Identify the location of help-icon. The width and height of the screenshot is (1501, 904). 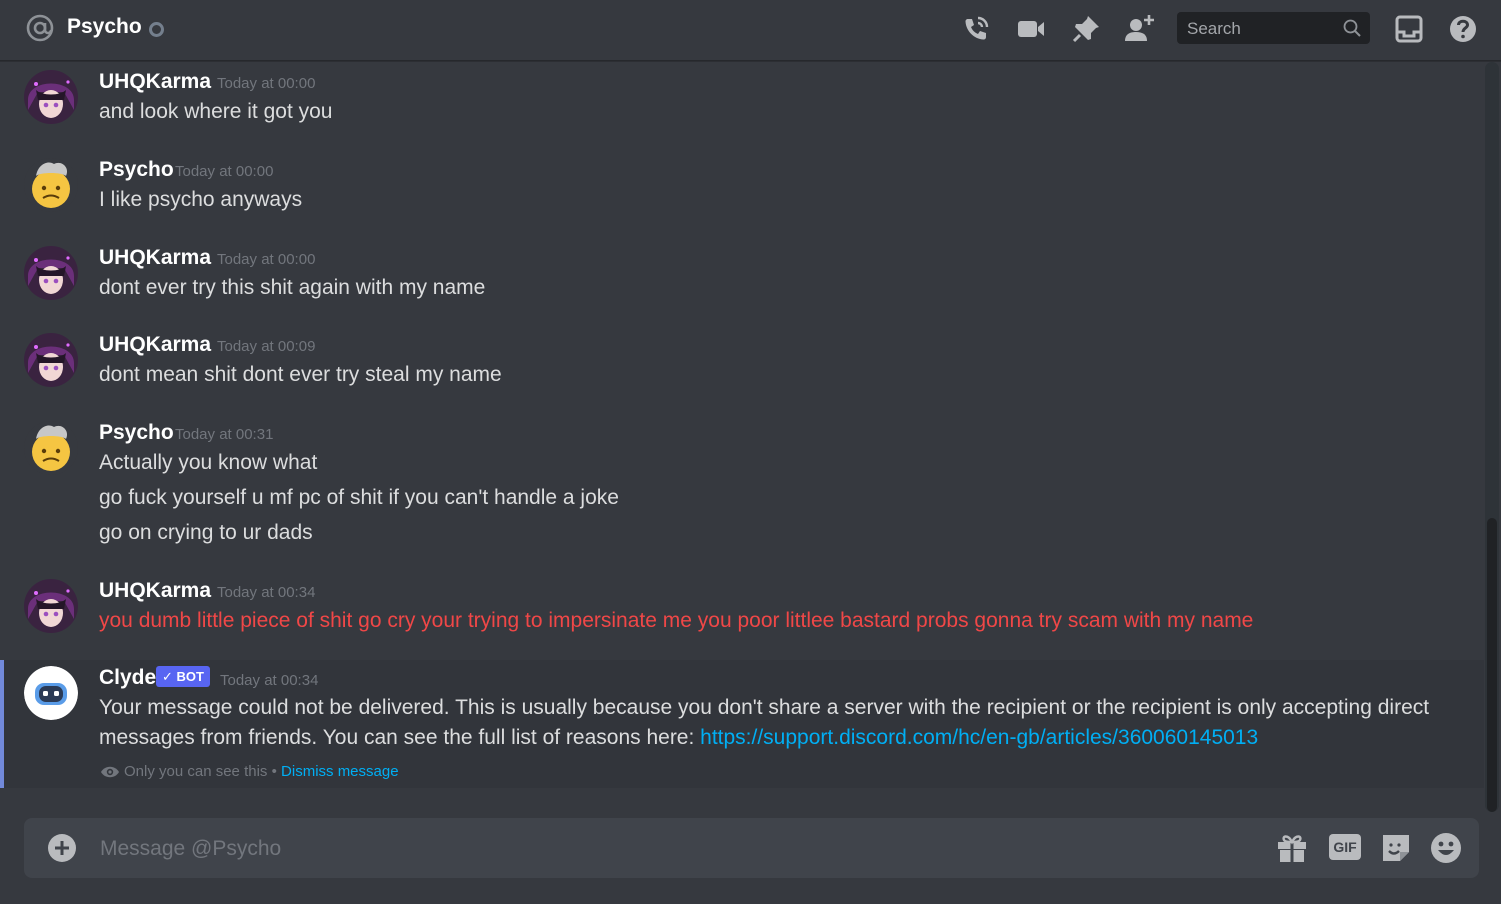
(1463, 29).